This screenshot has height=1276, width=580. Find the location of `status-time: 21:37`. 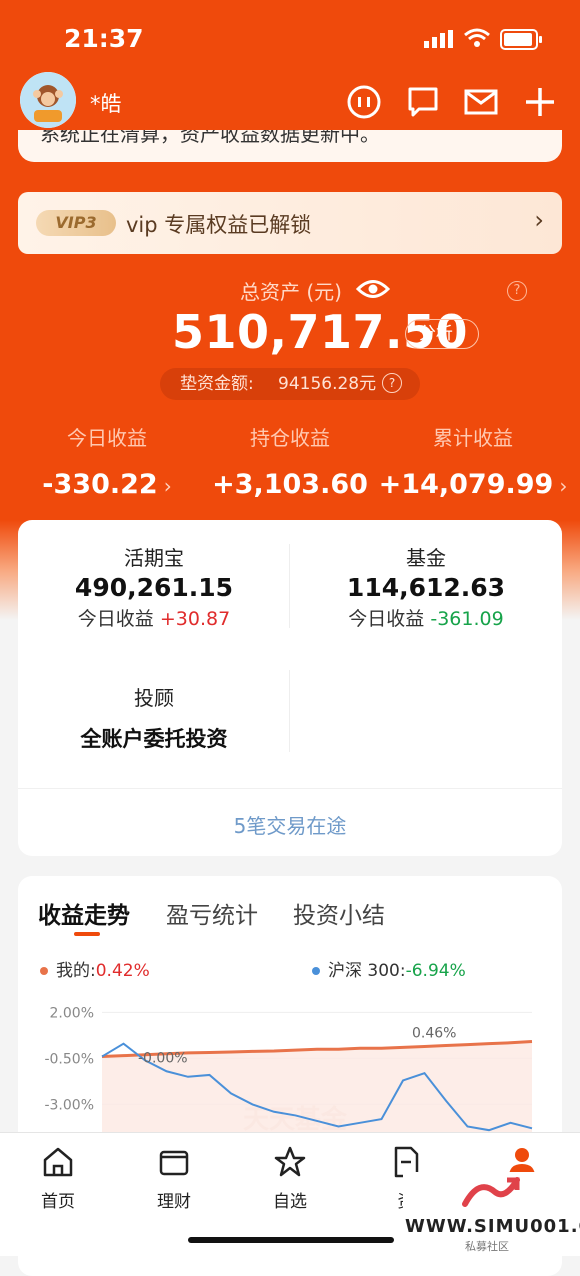

status-time: 21:37 is located at coordinates (104, 38).